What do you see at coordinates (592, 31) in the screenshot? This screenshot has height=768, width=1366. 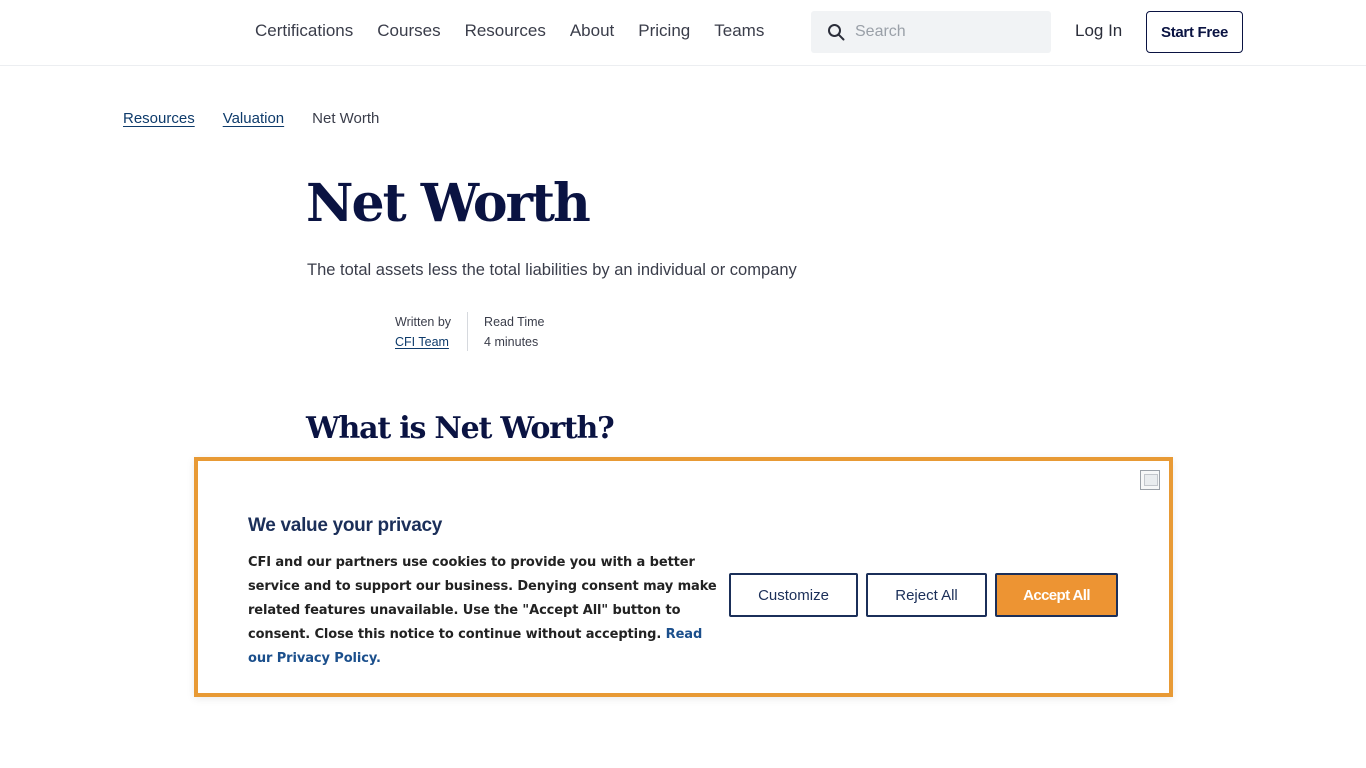 I see `nav-about: About` at bounding box center [592, 31].